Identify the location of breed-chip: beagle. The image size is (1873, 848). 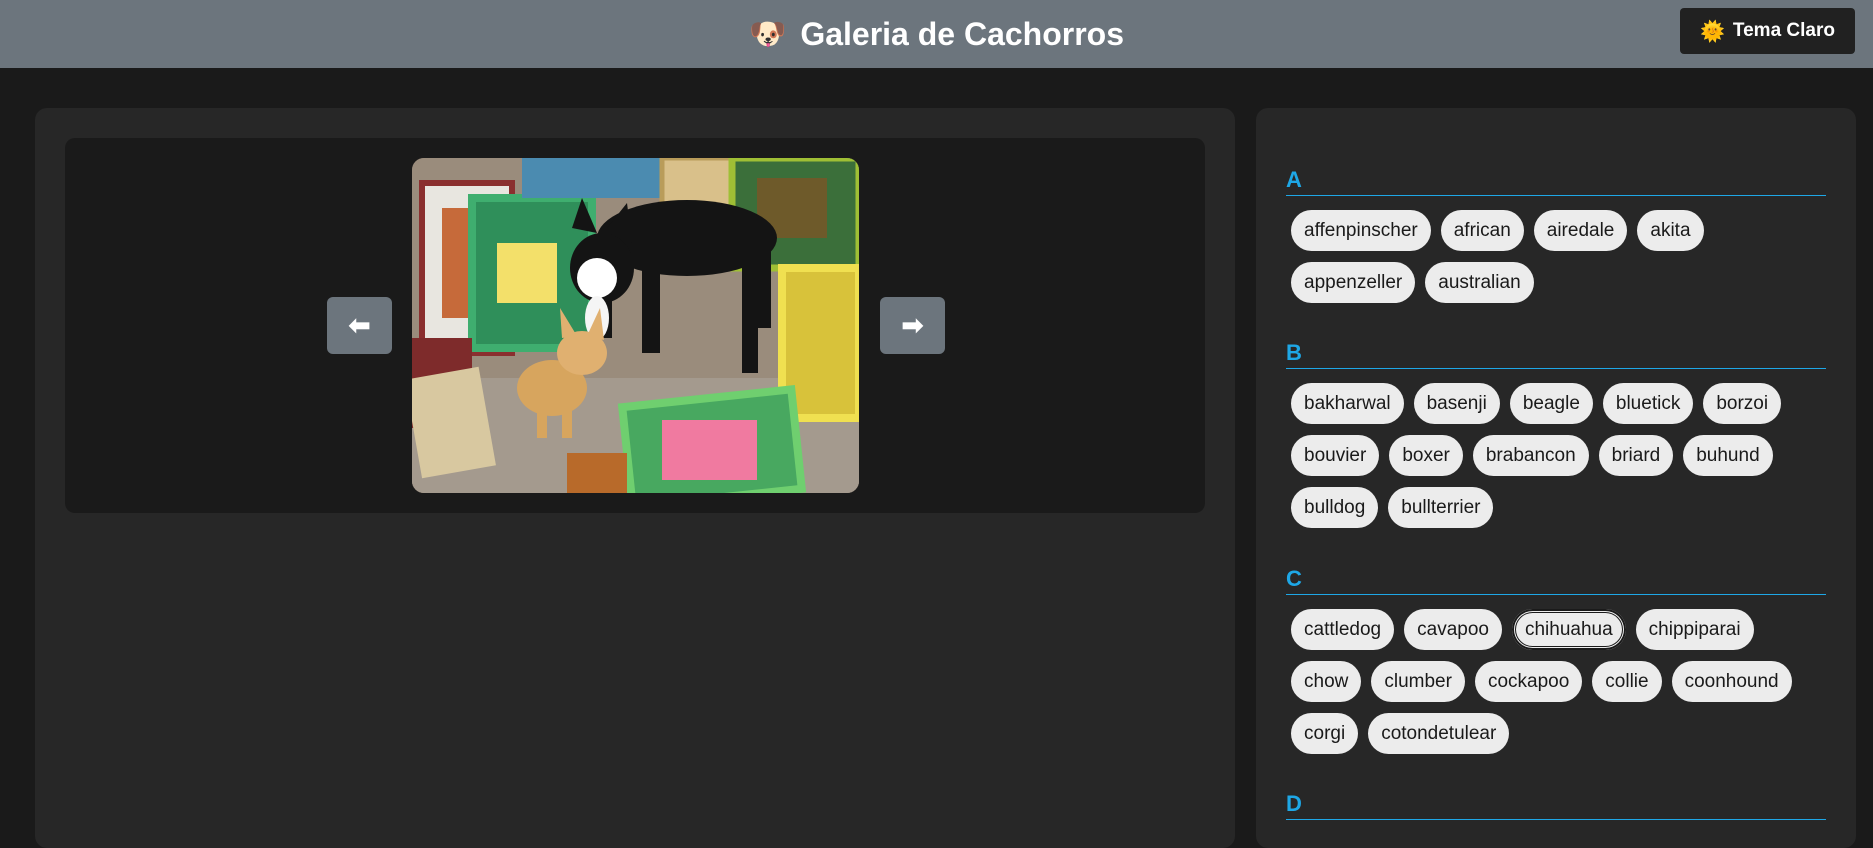
(1551, 403).